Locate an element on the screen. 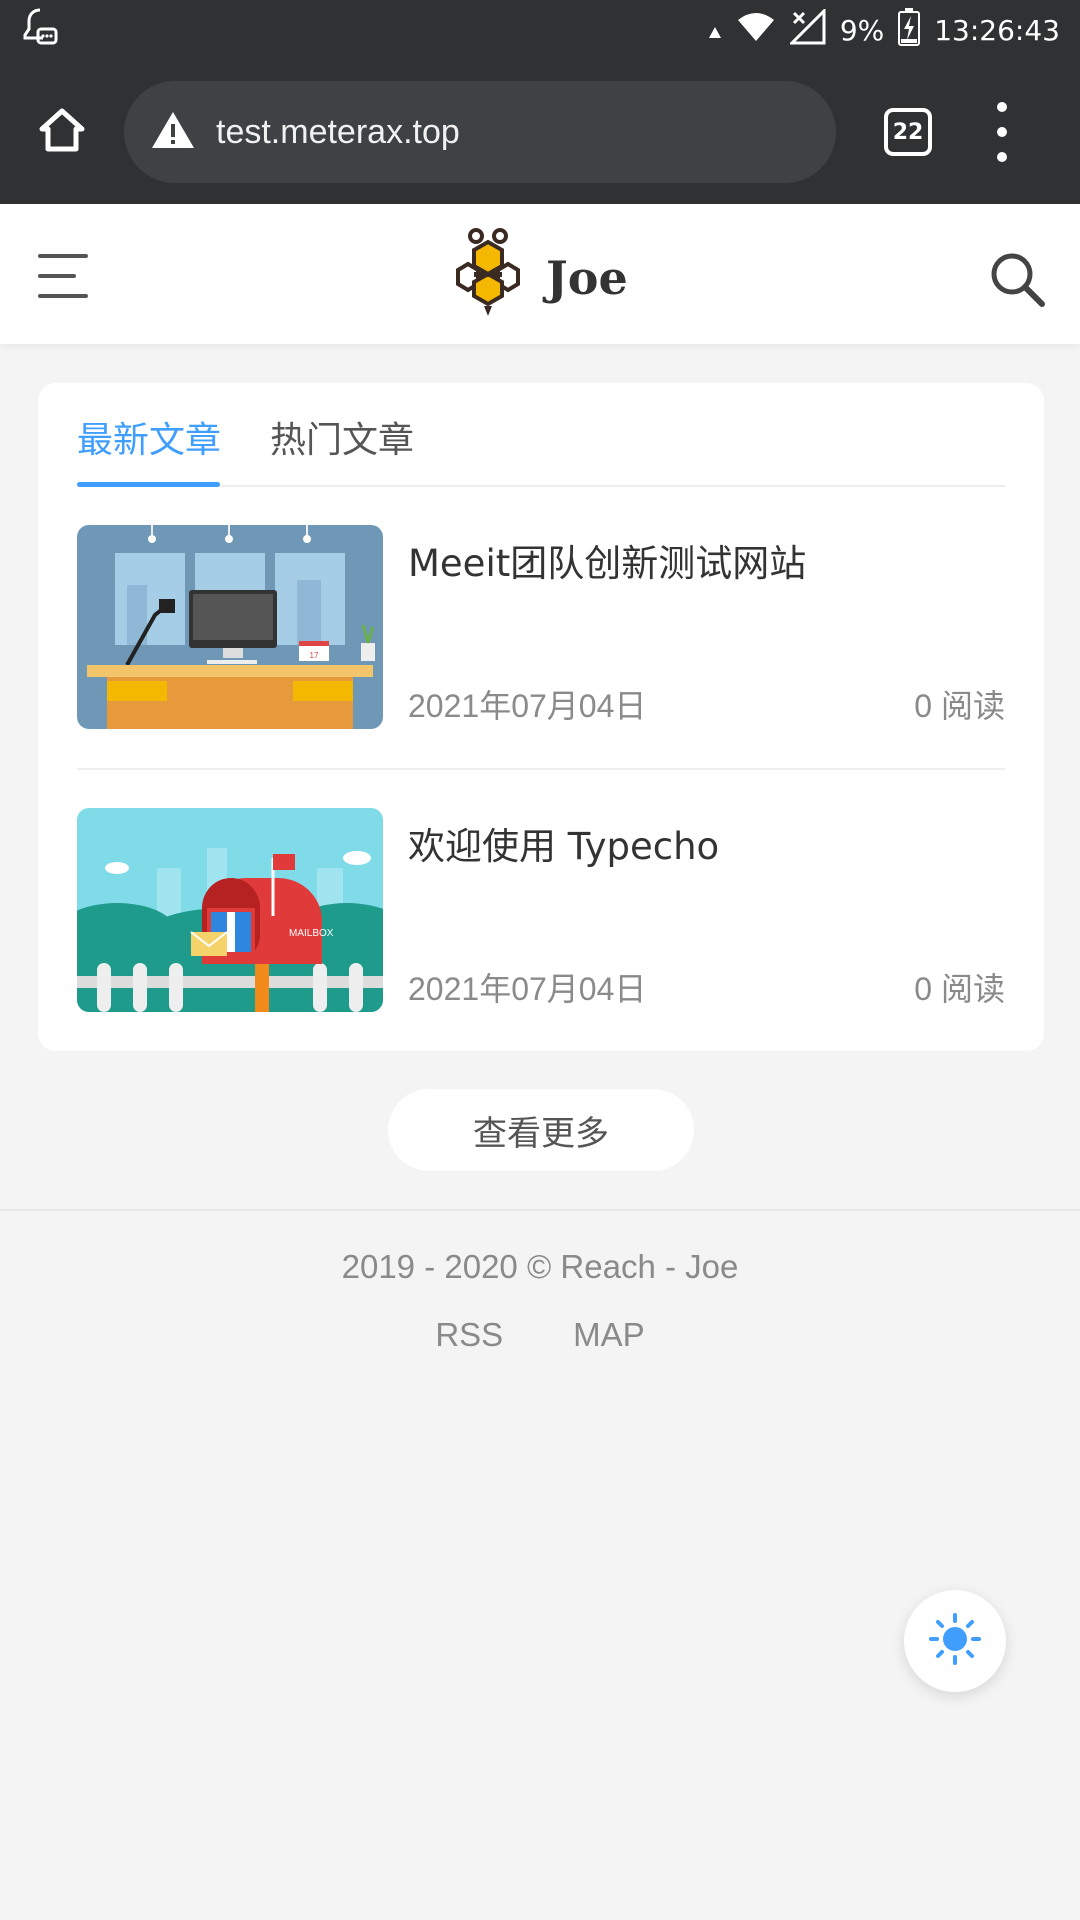 The height and width of the screenshot is (1920, 1080). article-item: MAILBOX 欢迎使用 Typecho 2021年07月04日 0 阅读 is located at coordinates (541, 911).